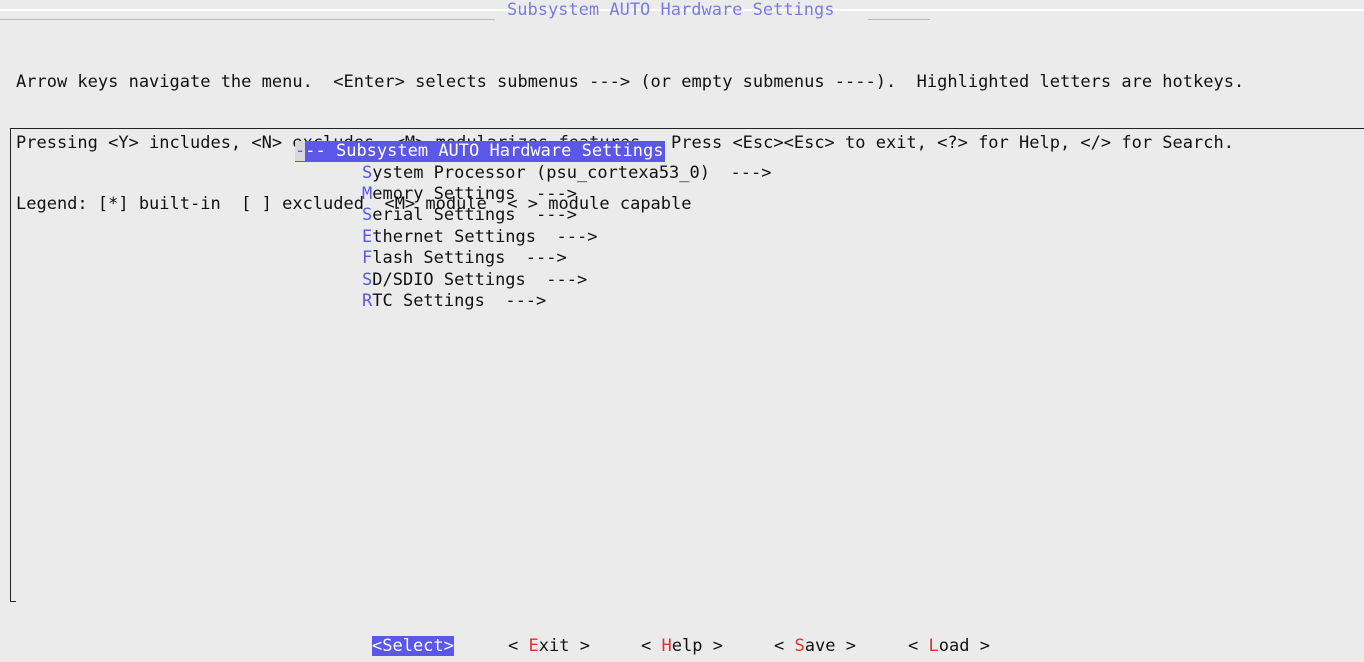  Describe the element at coordinates (10, 365) in the screenshot. I see `menu-border-left` at that location.